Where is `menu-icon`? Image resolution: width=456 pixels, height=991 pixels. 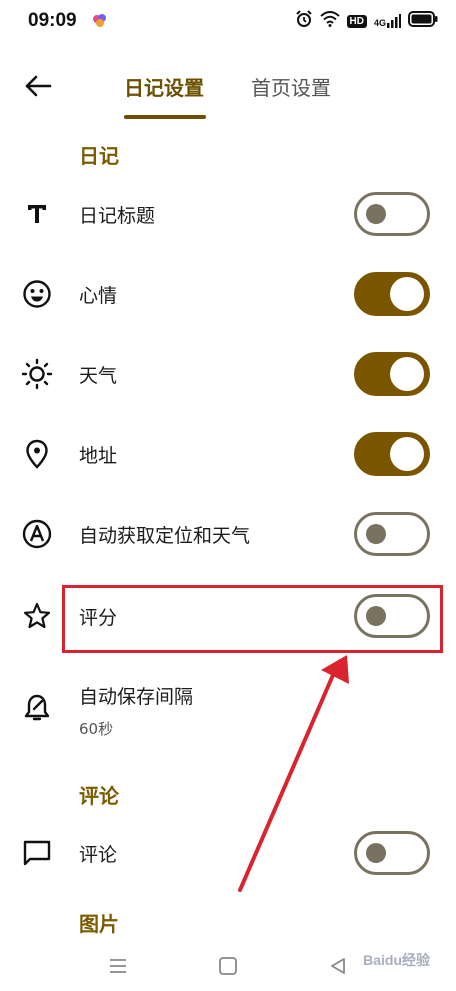 menu-icon is located at coordinates (118, 966).